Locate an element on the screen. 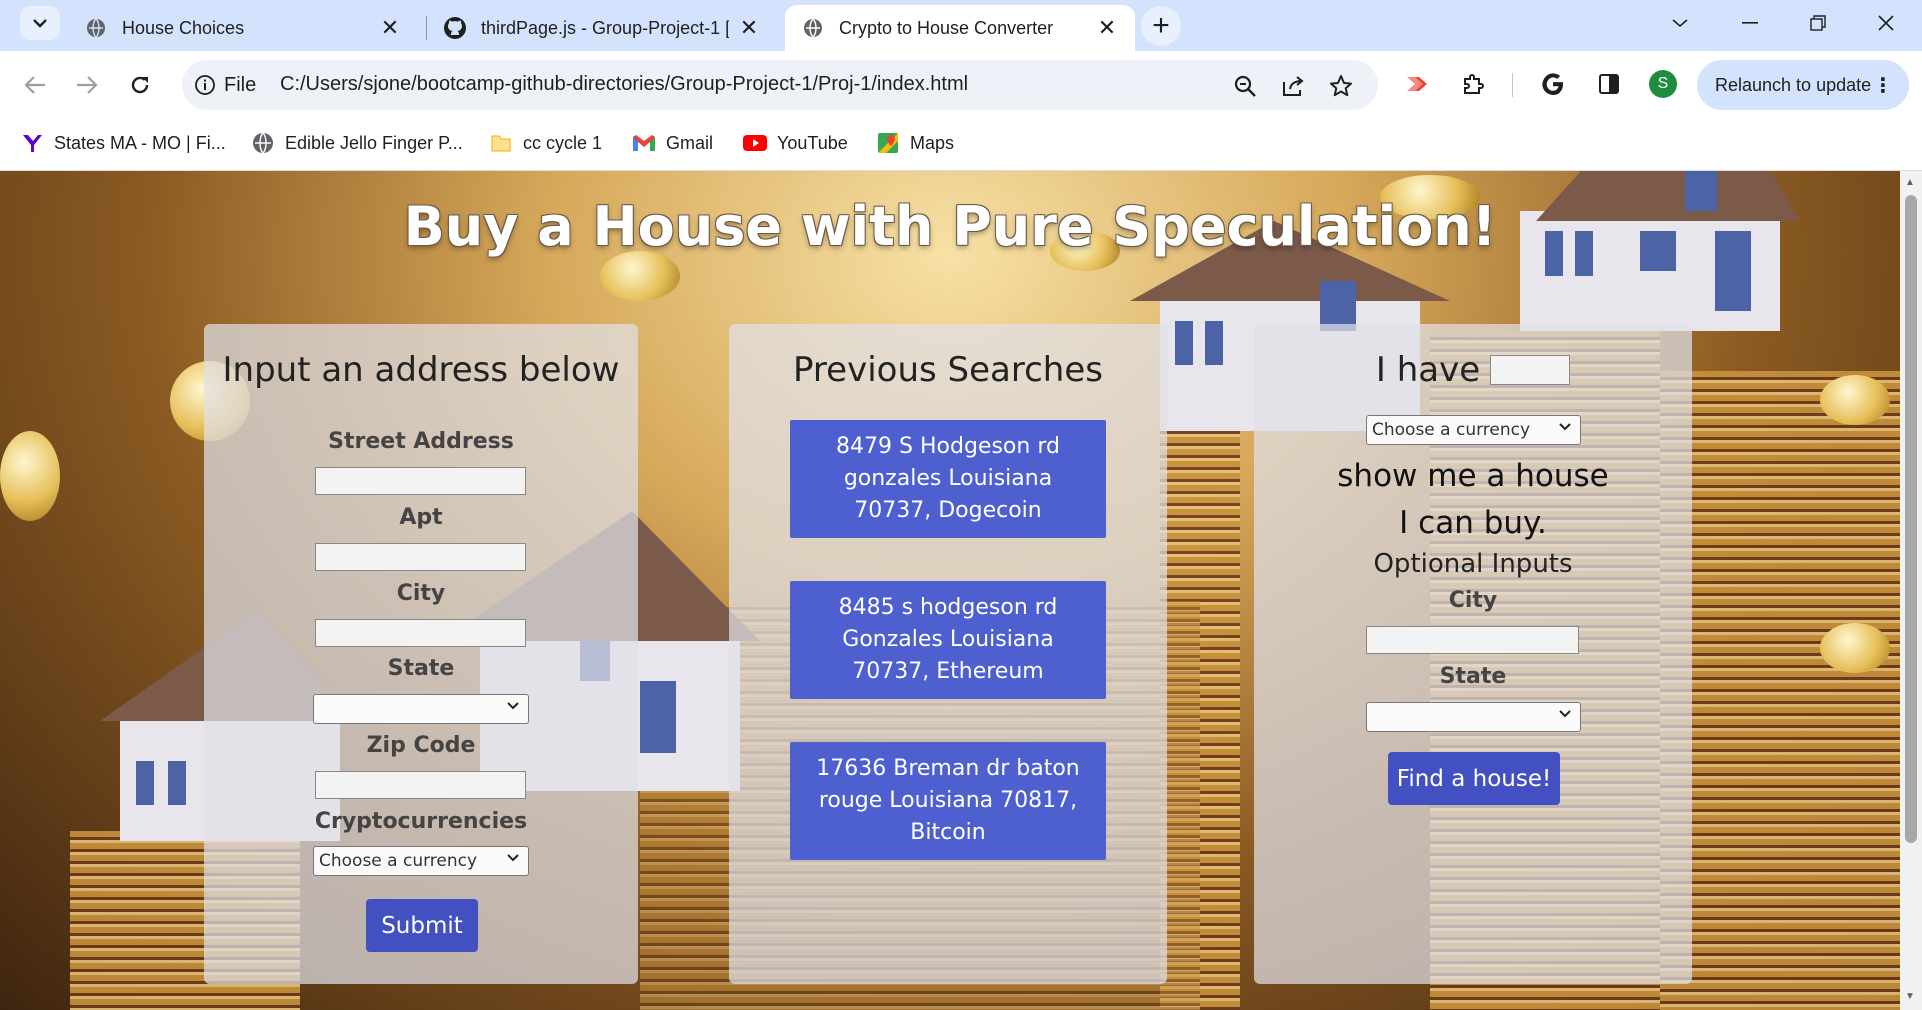  avatar: S is located at coordinates (1663, 84).